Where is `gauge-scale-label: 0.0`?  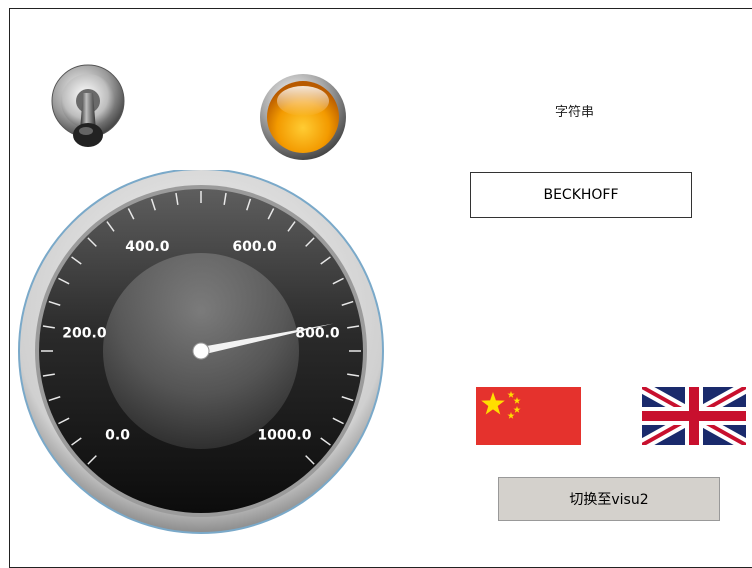
gauge-scale-label: 0.0 is located at coordinates (117, 435).